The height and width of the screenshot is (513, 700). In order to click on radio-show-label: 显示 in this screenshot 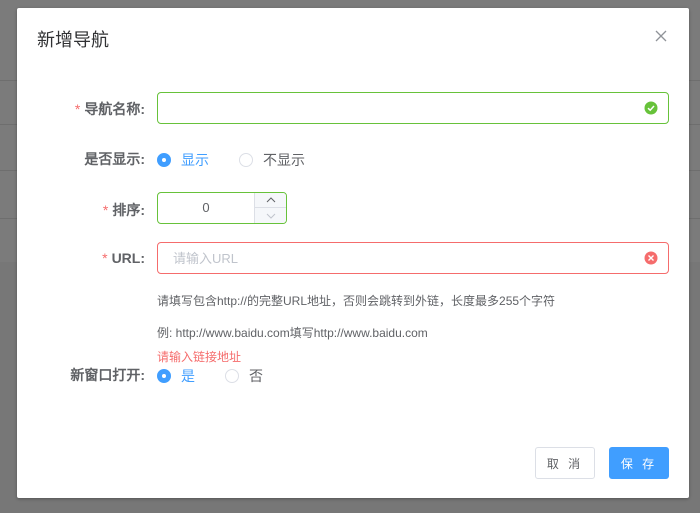, I will do `click(195, 160)`.